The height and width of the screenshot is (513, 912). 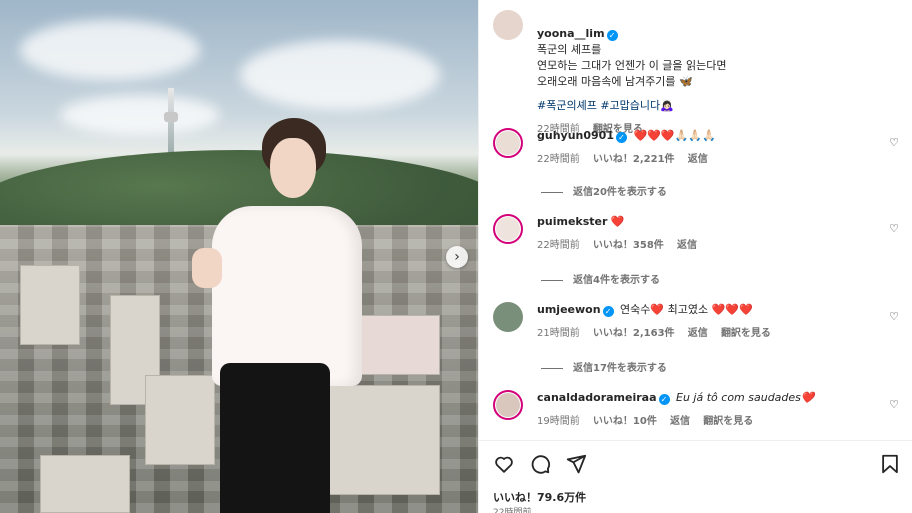 I want to click on comment-username: puimekster, so click(x=572, y=221).